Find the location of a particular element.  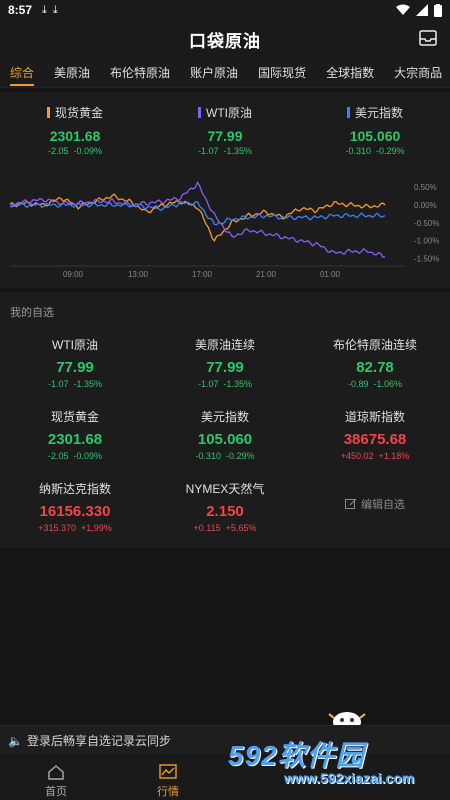

home-icon is located at coordinates (56, 772).